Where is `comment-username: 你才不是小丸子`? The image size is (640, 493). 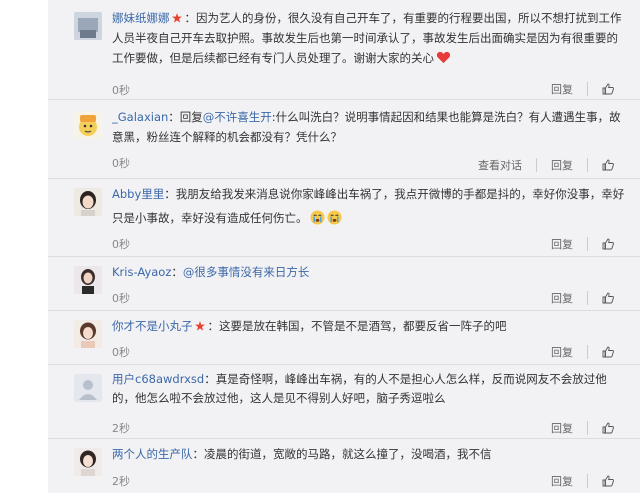
comment-username: 你才不是小丸子 is located at coordinates (152, 326).